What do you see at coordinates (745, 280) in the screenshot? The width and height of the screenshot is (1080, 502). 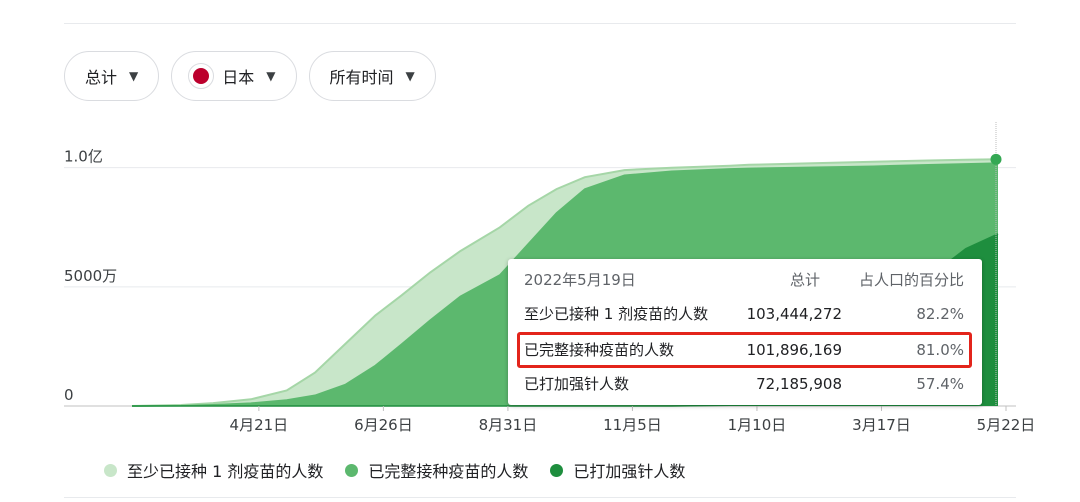 I see `tooltip-header: 2022年5月19日 总计 占人口的百分比` at bounding box center [745, 280].